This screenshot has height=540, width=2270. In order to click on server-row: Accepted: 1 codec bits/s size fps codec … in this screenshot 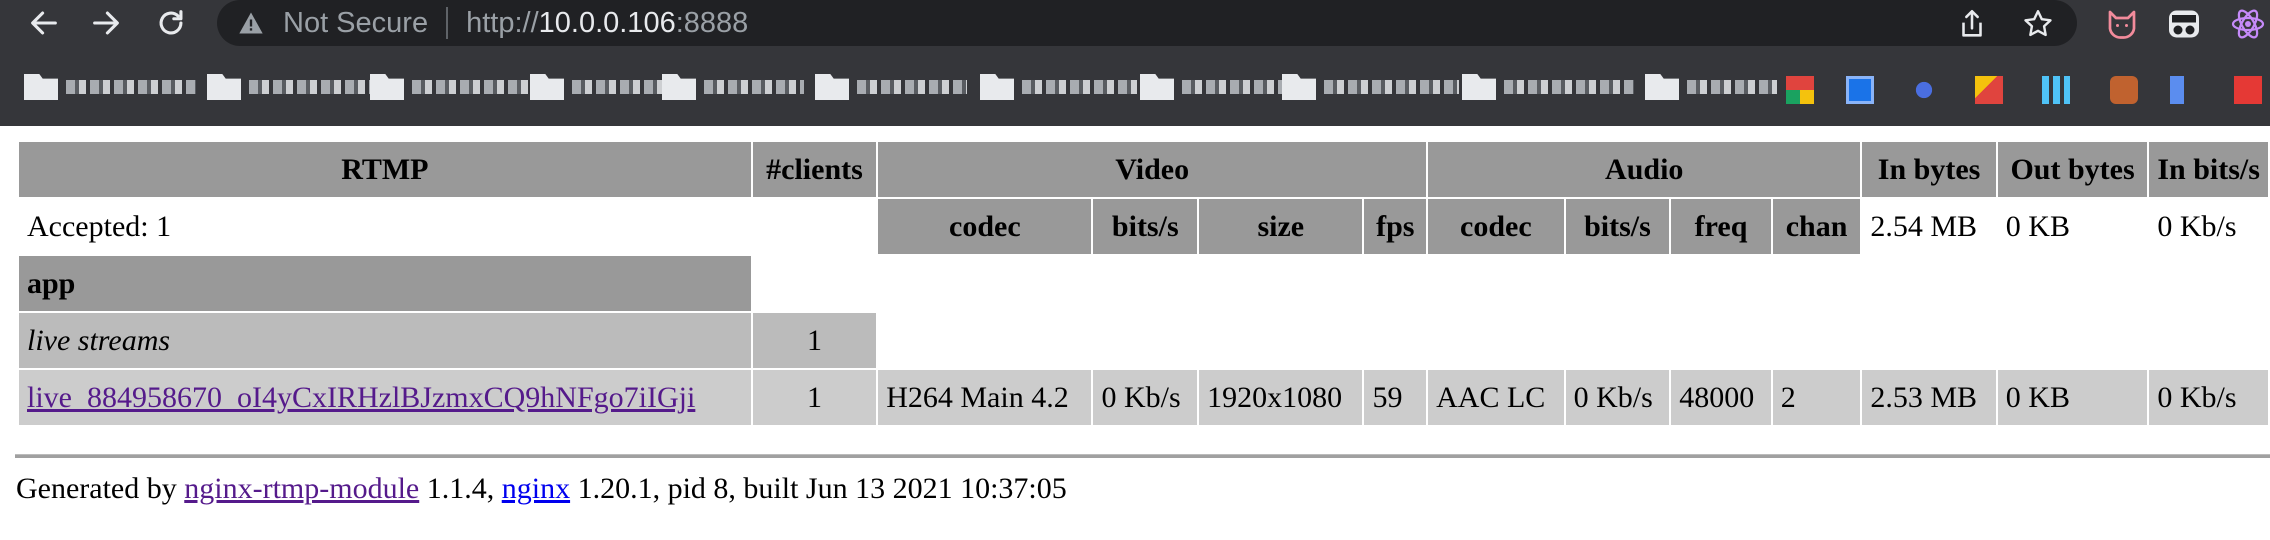, I will do `click(1143, 226)`.